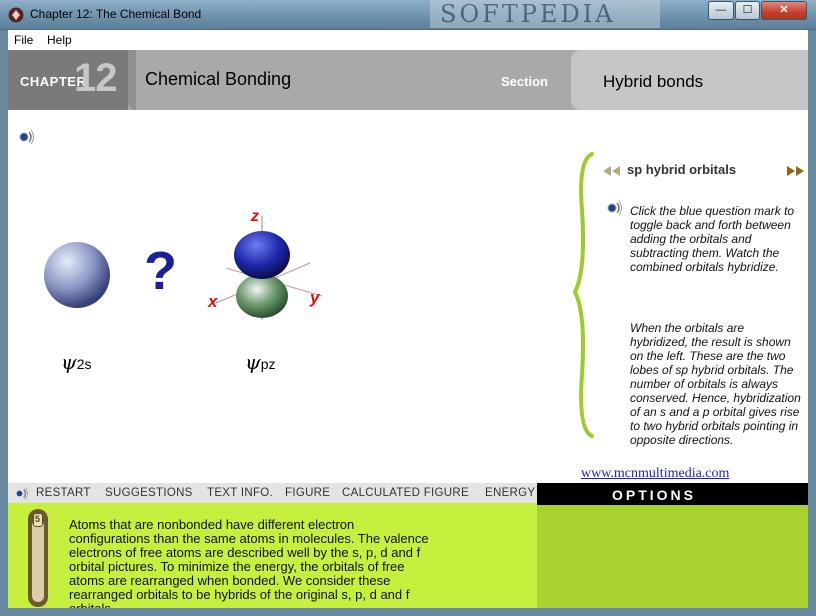 The height and width of the screenshot is (616, 816). Describe the element at coordinates (315, 297) in the screenshot. I see `axis-y-label: y` at that location.